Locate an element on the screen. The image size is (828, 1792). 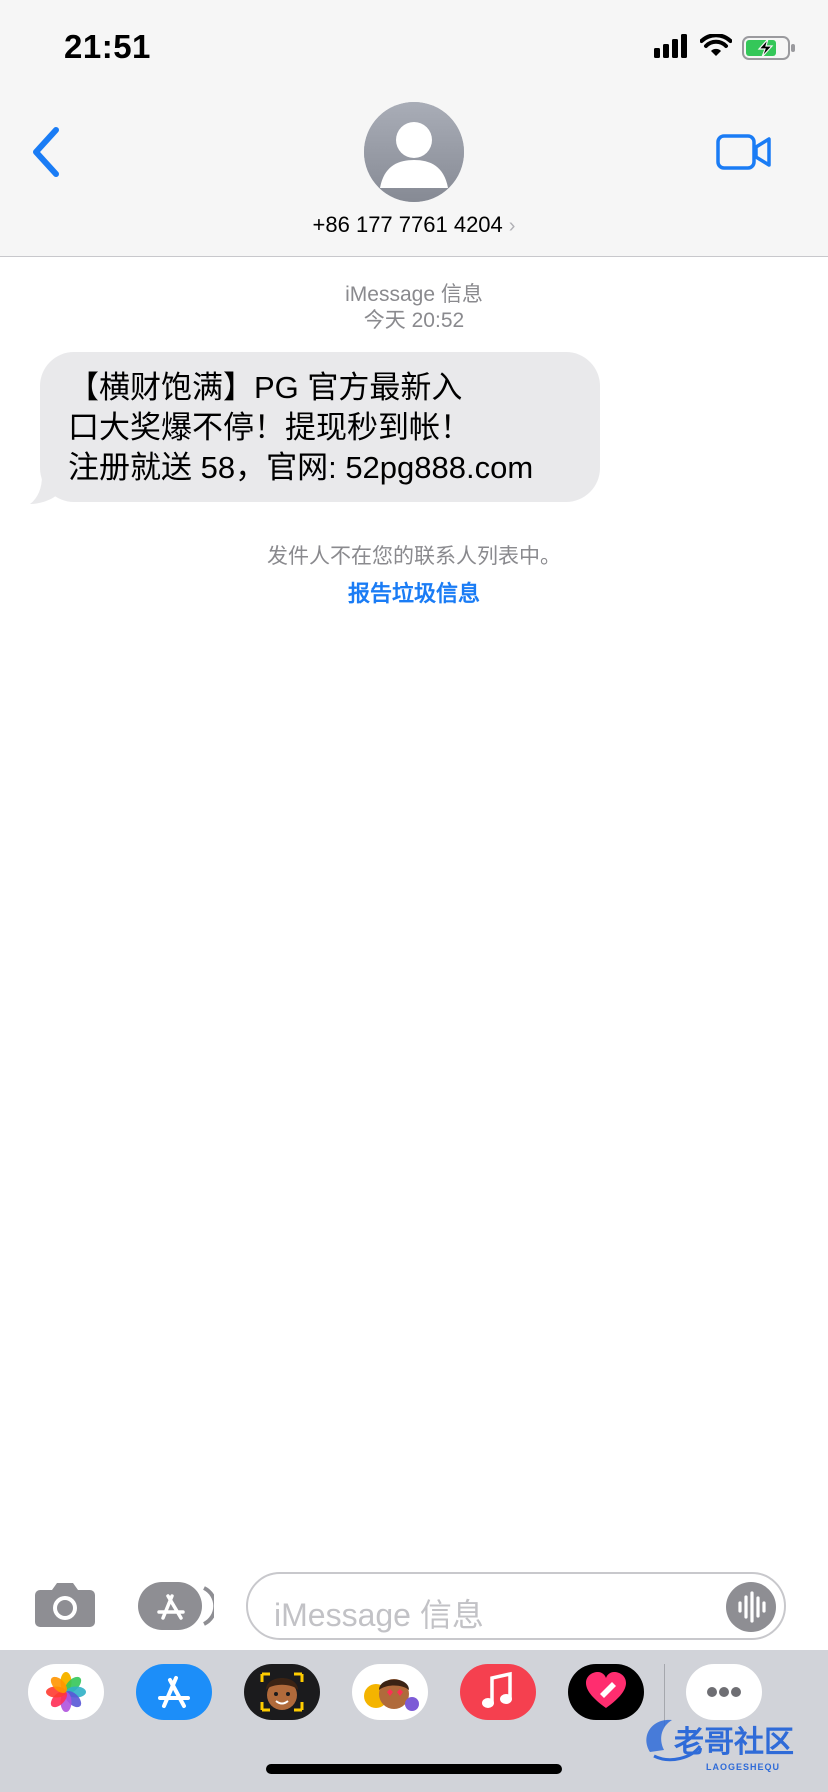
service-label: iMessage 信息 is located at coordinates (414, 294).